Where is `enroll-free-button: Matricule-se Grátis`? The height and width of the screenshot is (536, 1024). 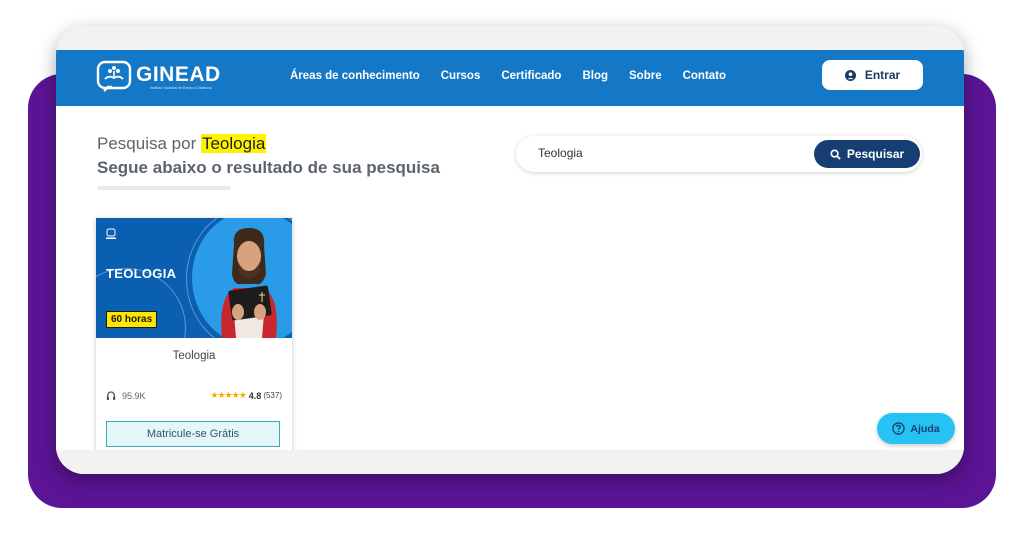 enroll-free-button: Matricule-se Grátis is located at coordinates (193, 434).